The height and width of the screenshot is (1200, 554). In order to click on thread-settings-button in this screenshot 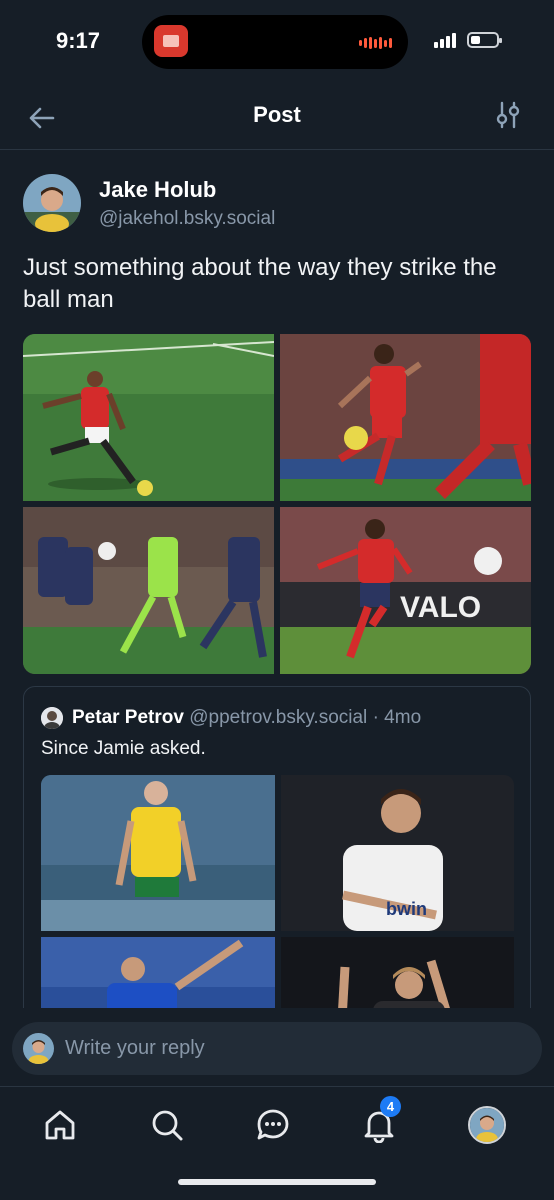, I will do `click(508, 115)`.